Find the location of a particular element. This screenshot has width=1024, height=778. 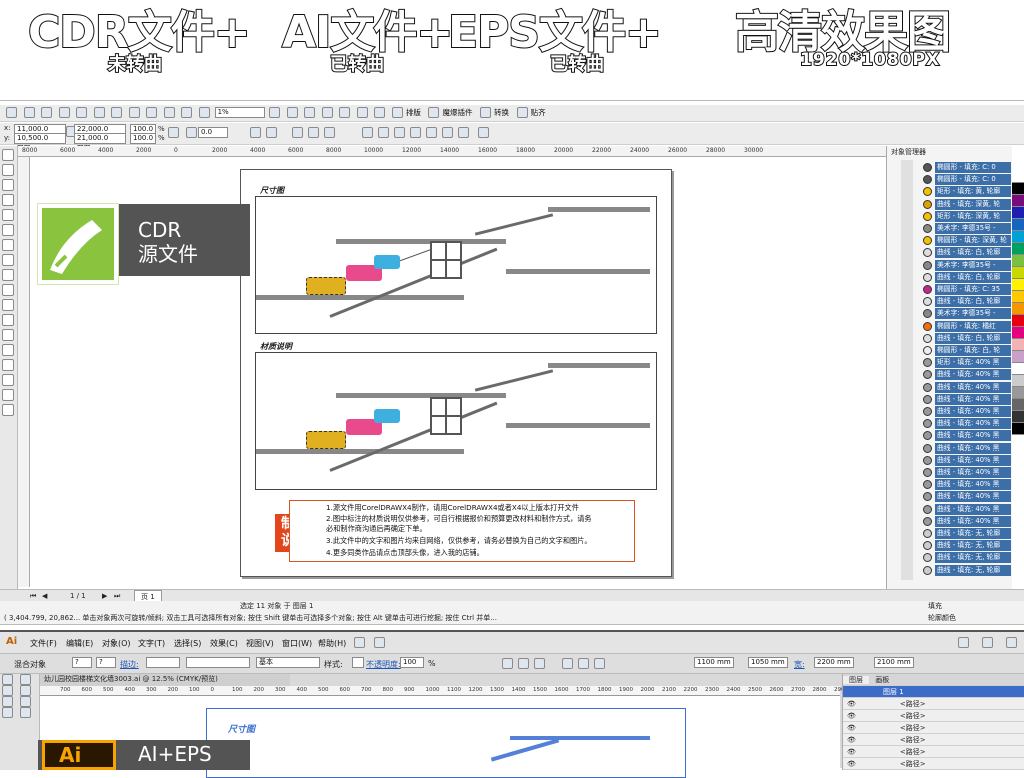

object-row: 椭圆形 - 填充: C: 0 is located at coordinates (973, 167).